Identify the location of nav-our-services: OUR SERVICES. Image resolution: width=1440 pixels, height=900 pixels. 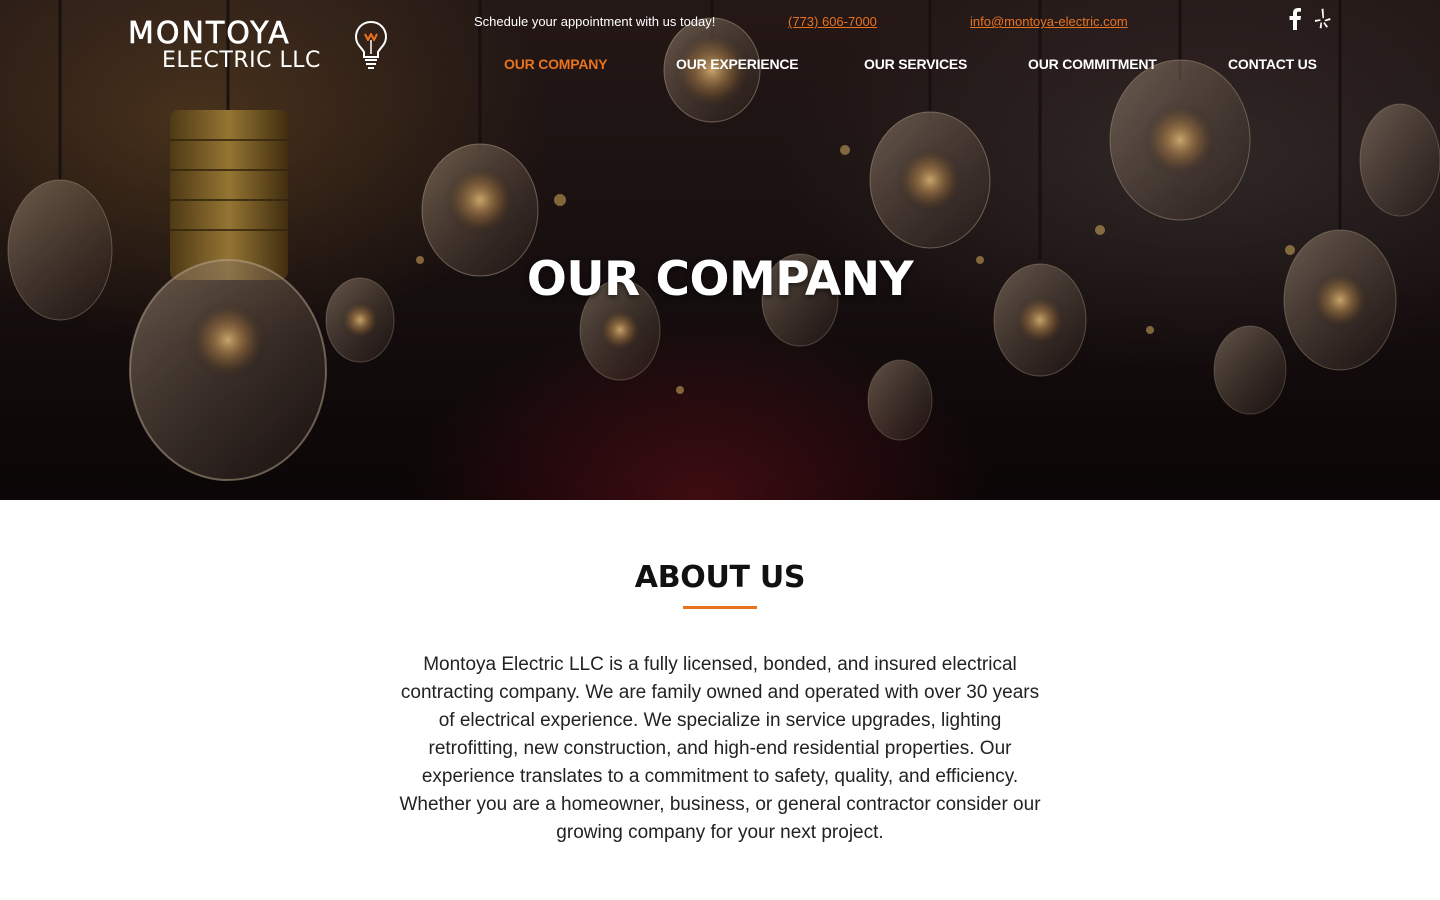
(915, 64).